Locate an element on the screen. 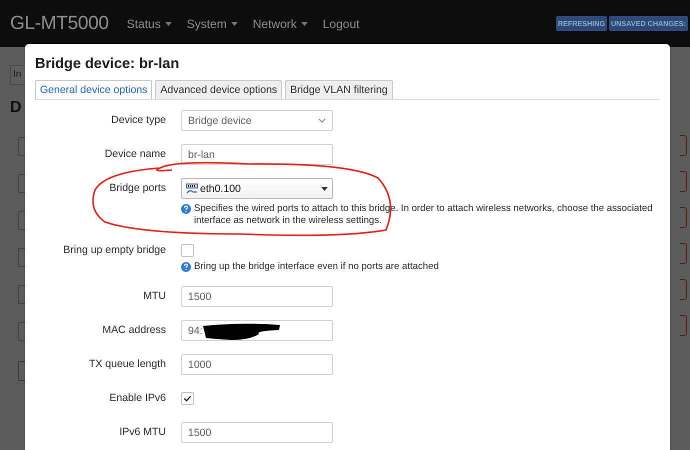  input-field: 1000 is located at coordinates (257, 364).